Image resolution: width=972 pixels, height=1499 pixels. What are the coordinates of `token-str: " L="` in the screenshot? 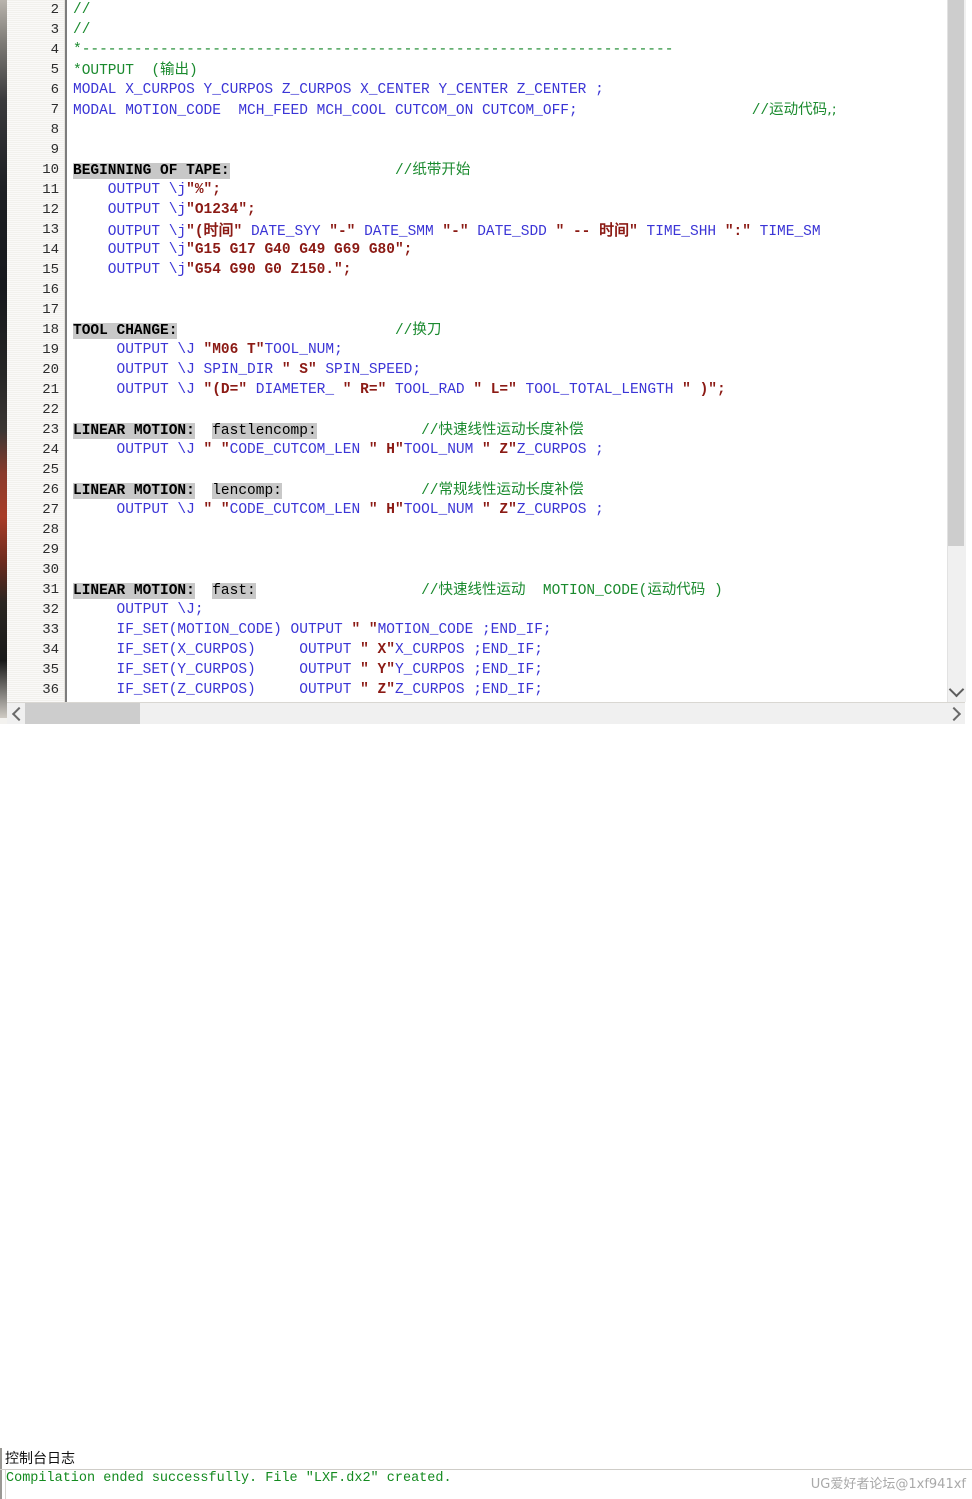 It's located at (499, 390).